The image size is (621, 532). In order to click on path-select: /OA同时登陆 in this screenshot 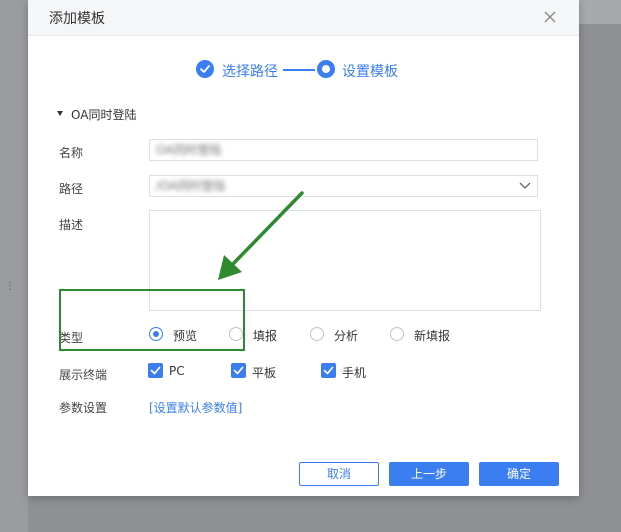, I will do `click(343, 186)`.